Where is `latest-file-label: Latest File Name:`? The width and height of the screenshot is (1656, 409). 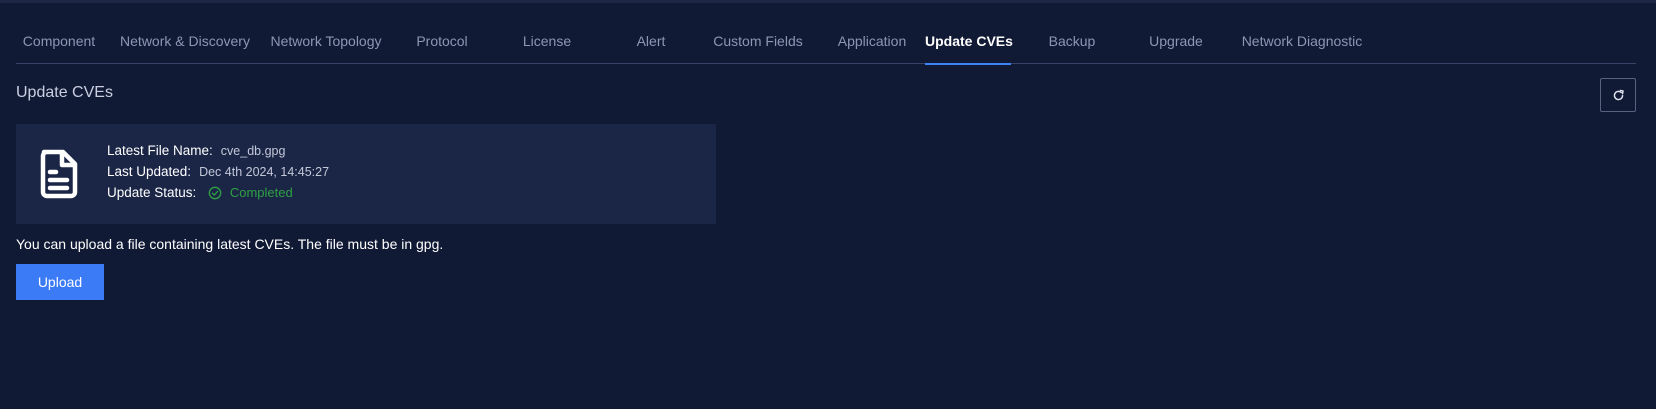 latest-file-label: Latest File Name: is located at coordinates (160, 150).